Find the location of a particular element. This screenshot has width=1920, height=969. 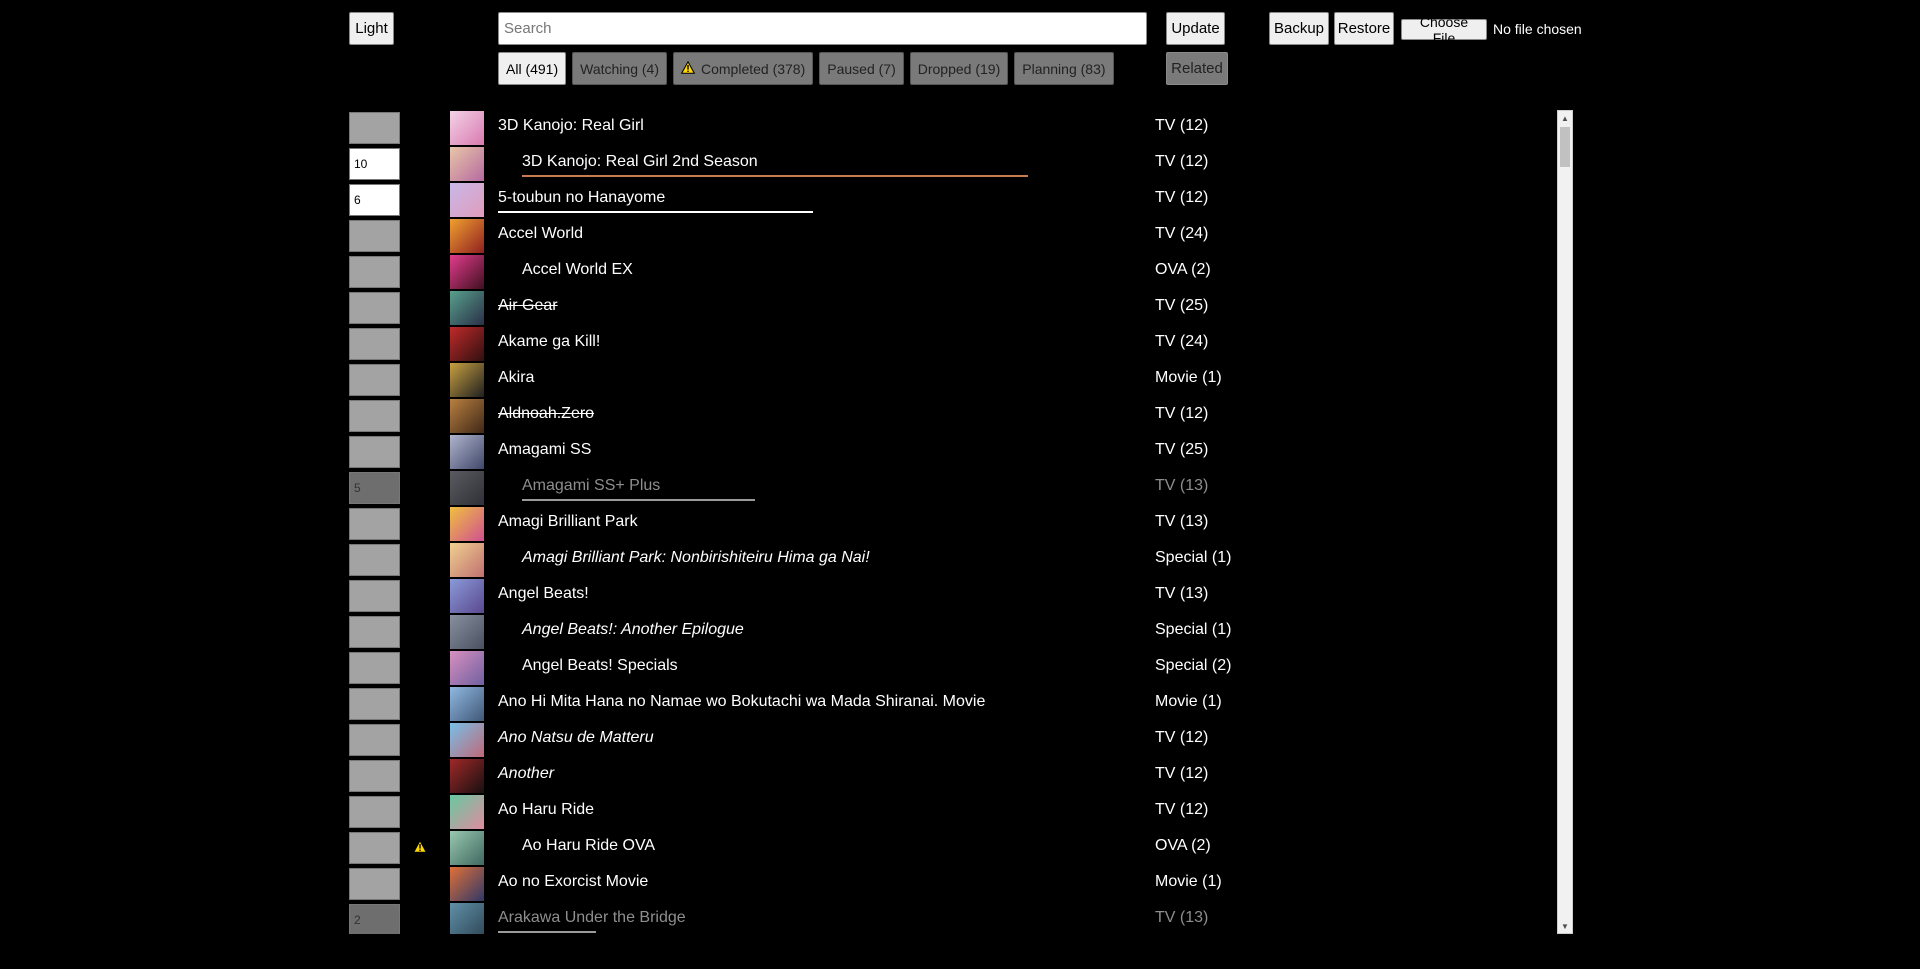

anime-title-text: 3D Kanojo: Real Girl is located at coordinates (571, 125).